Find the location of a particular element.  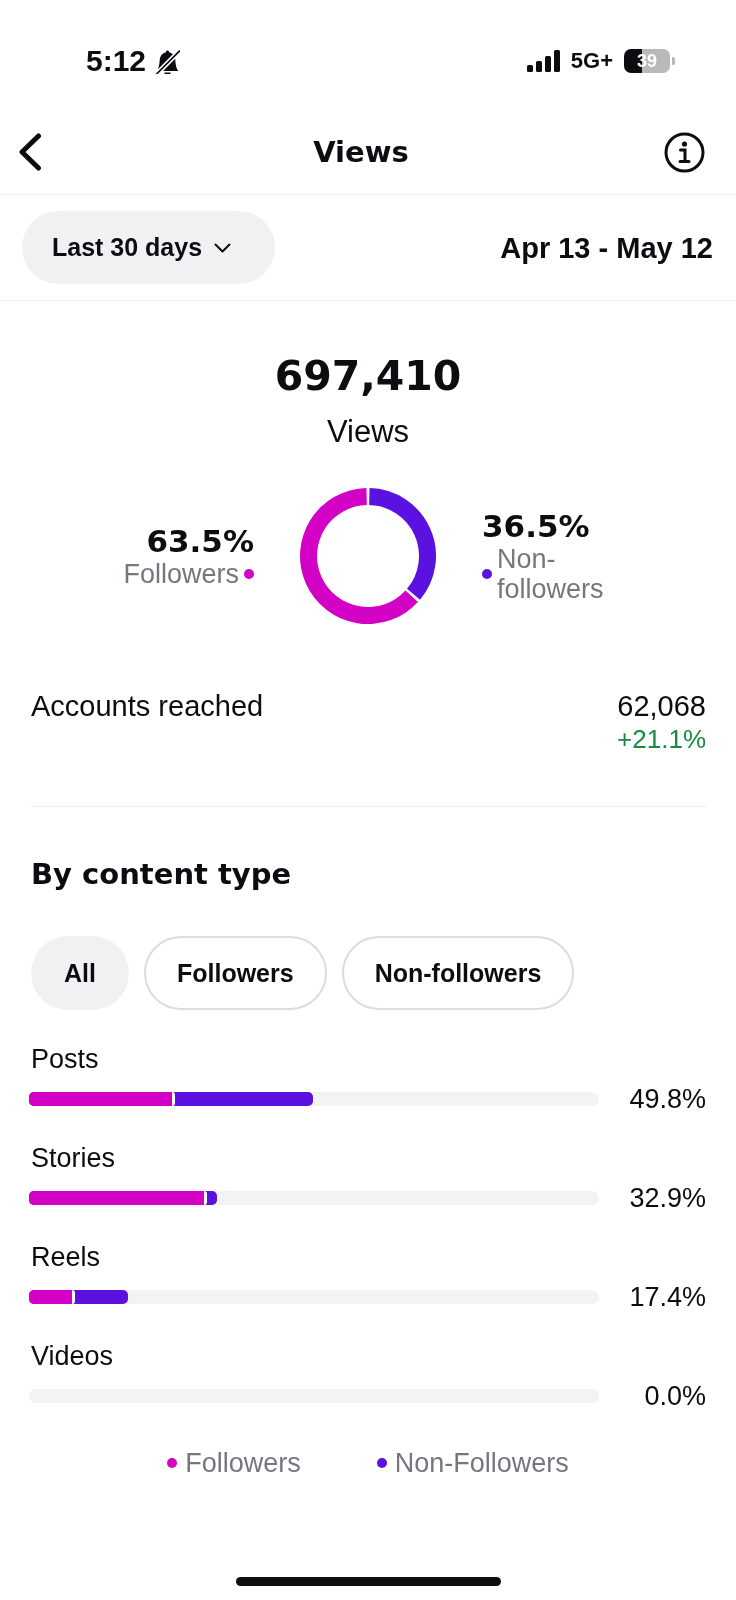

back-button is located at coordinates (29, 152).